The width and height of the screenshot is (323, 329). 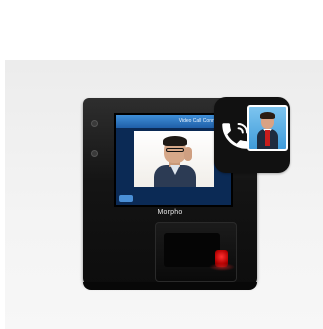 I want to click on caller-hair, so click(x=175, y=141).